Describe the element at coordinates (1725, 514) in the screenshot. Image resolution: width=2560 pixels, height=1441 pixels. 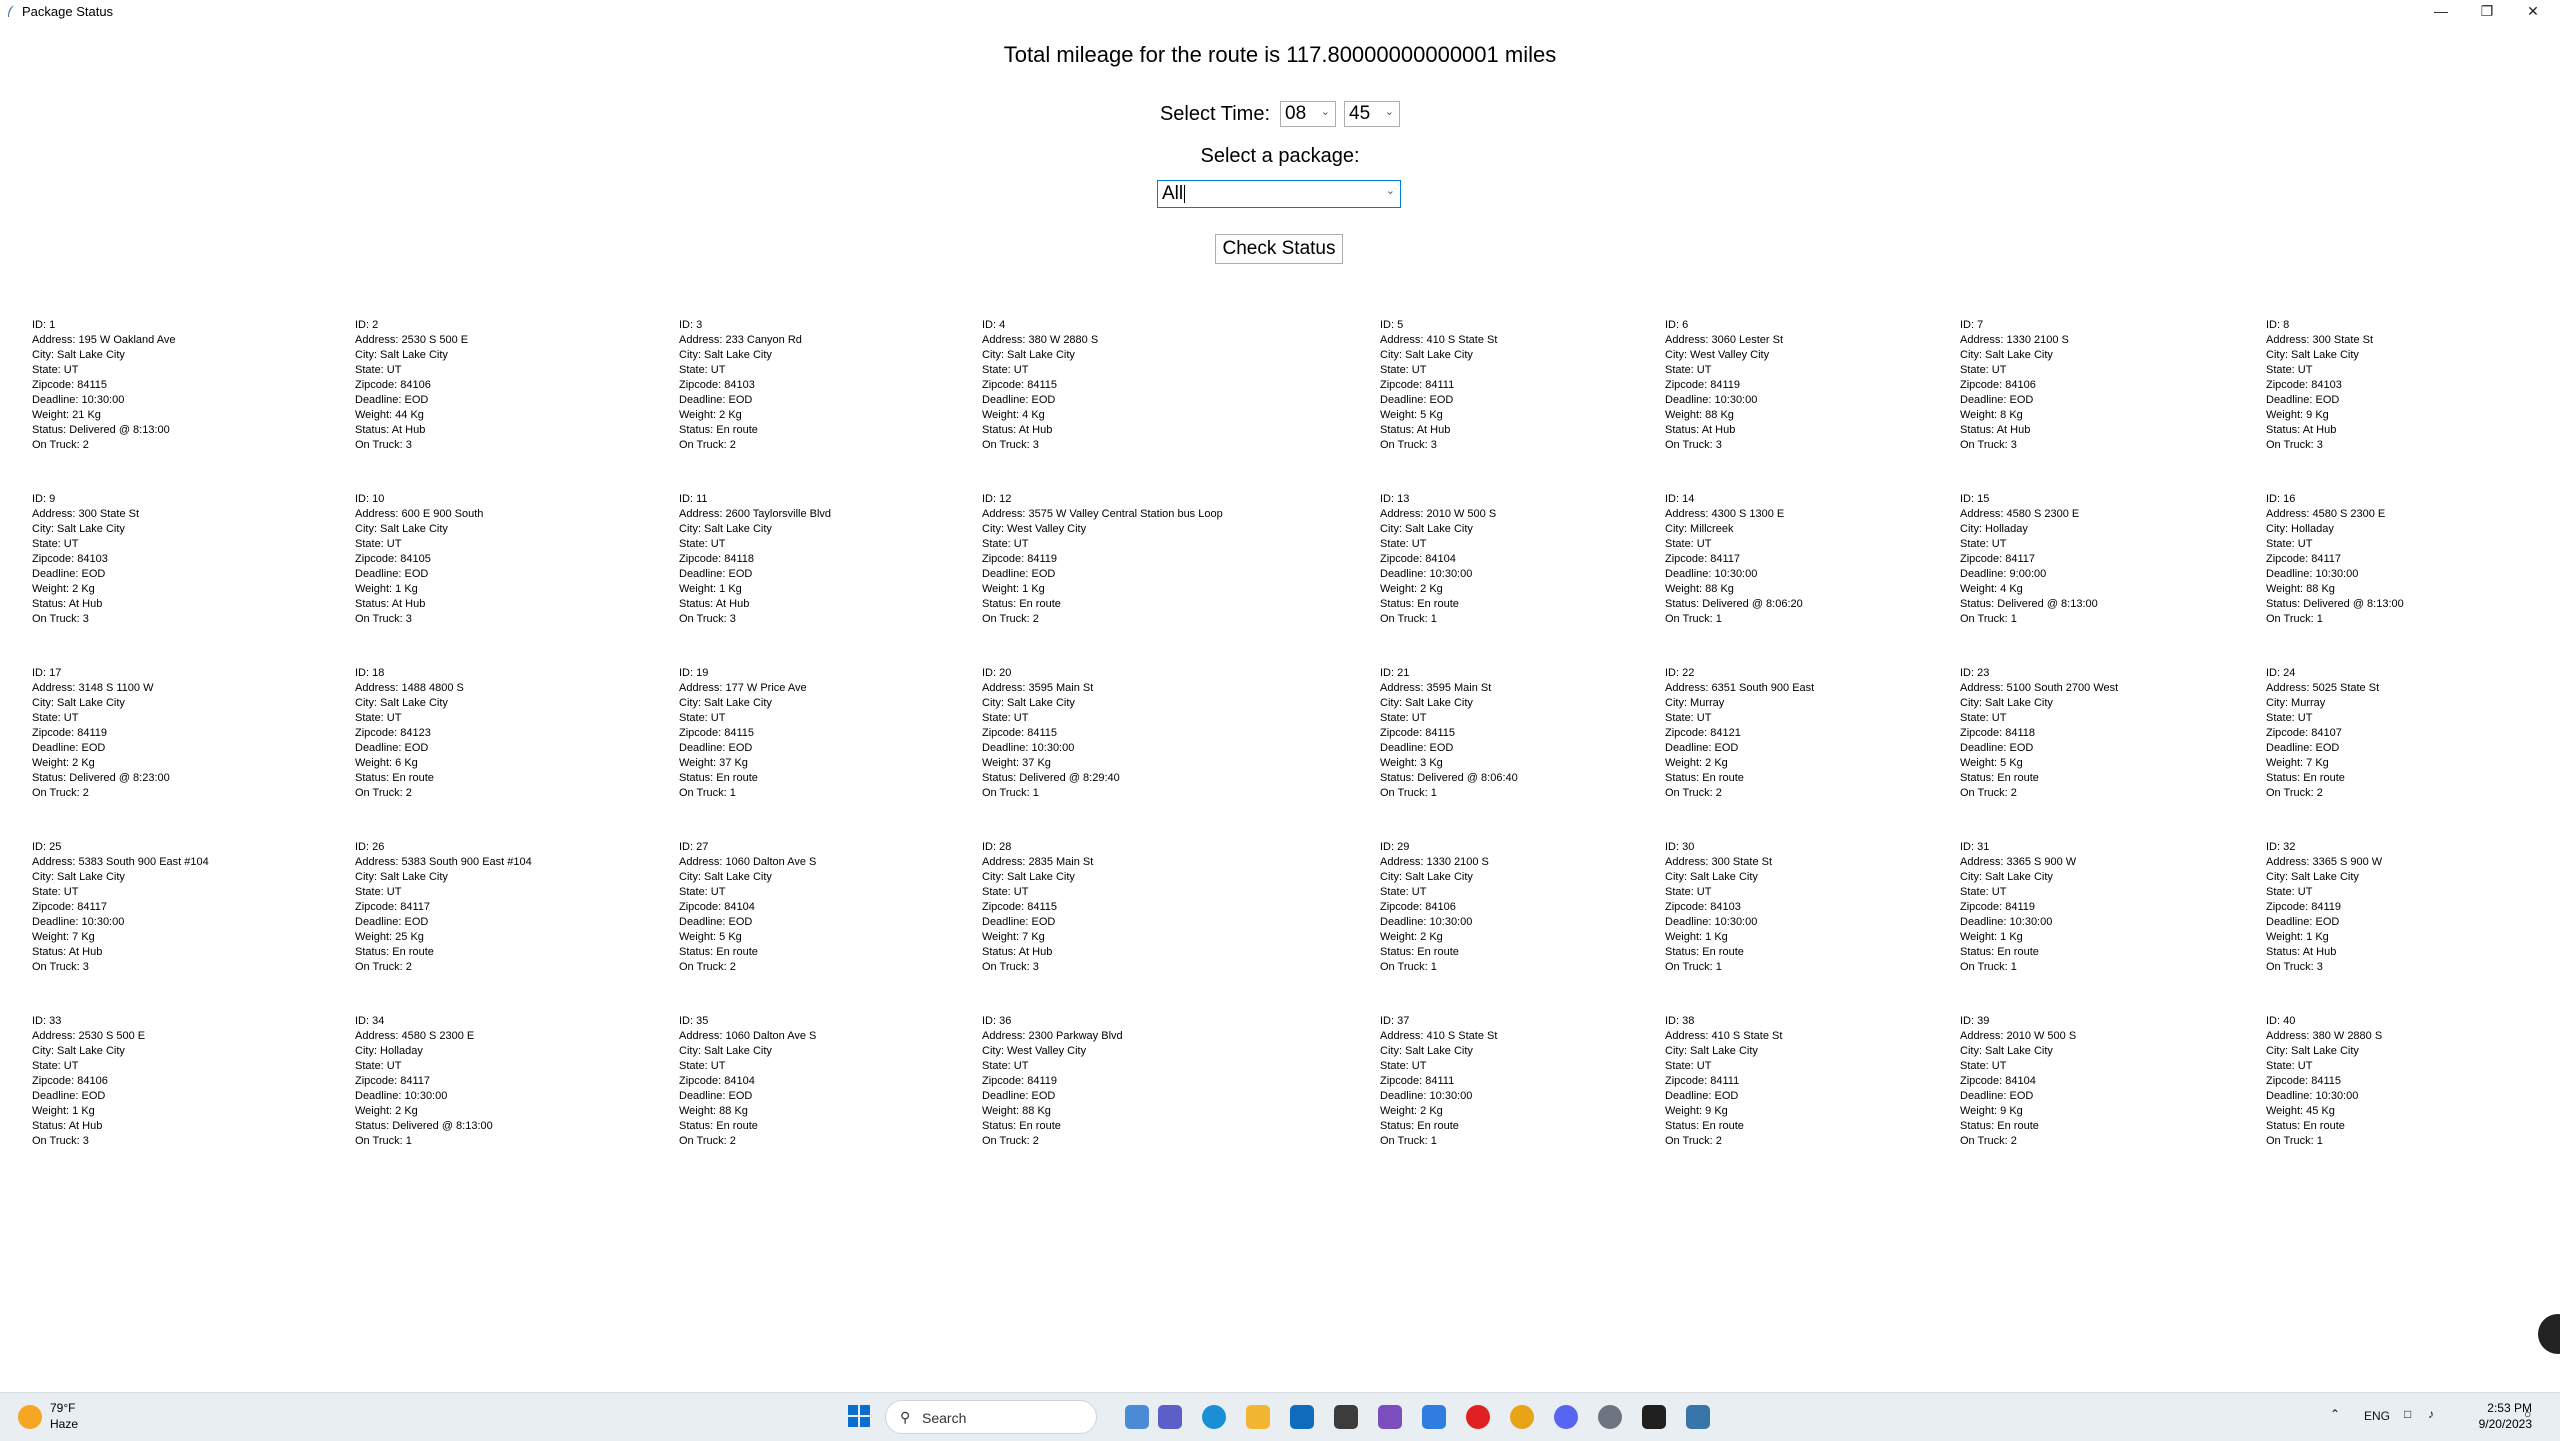
I see `package-address: Address: 4300 S 1300 E` at that location.